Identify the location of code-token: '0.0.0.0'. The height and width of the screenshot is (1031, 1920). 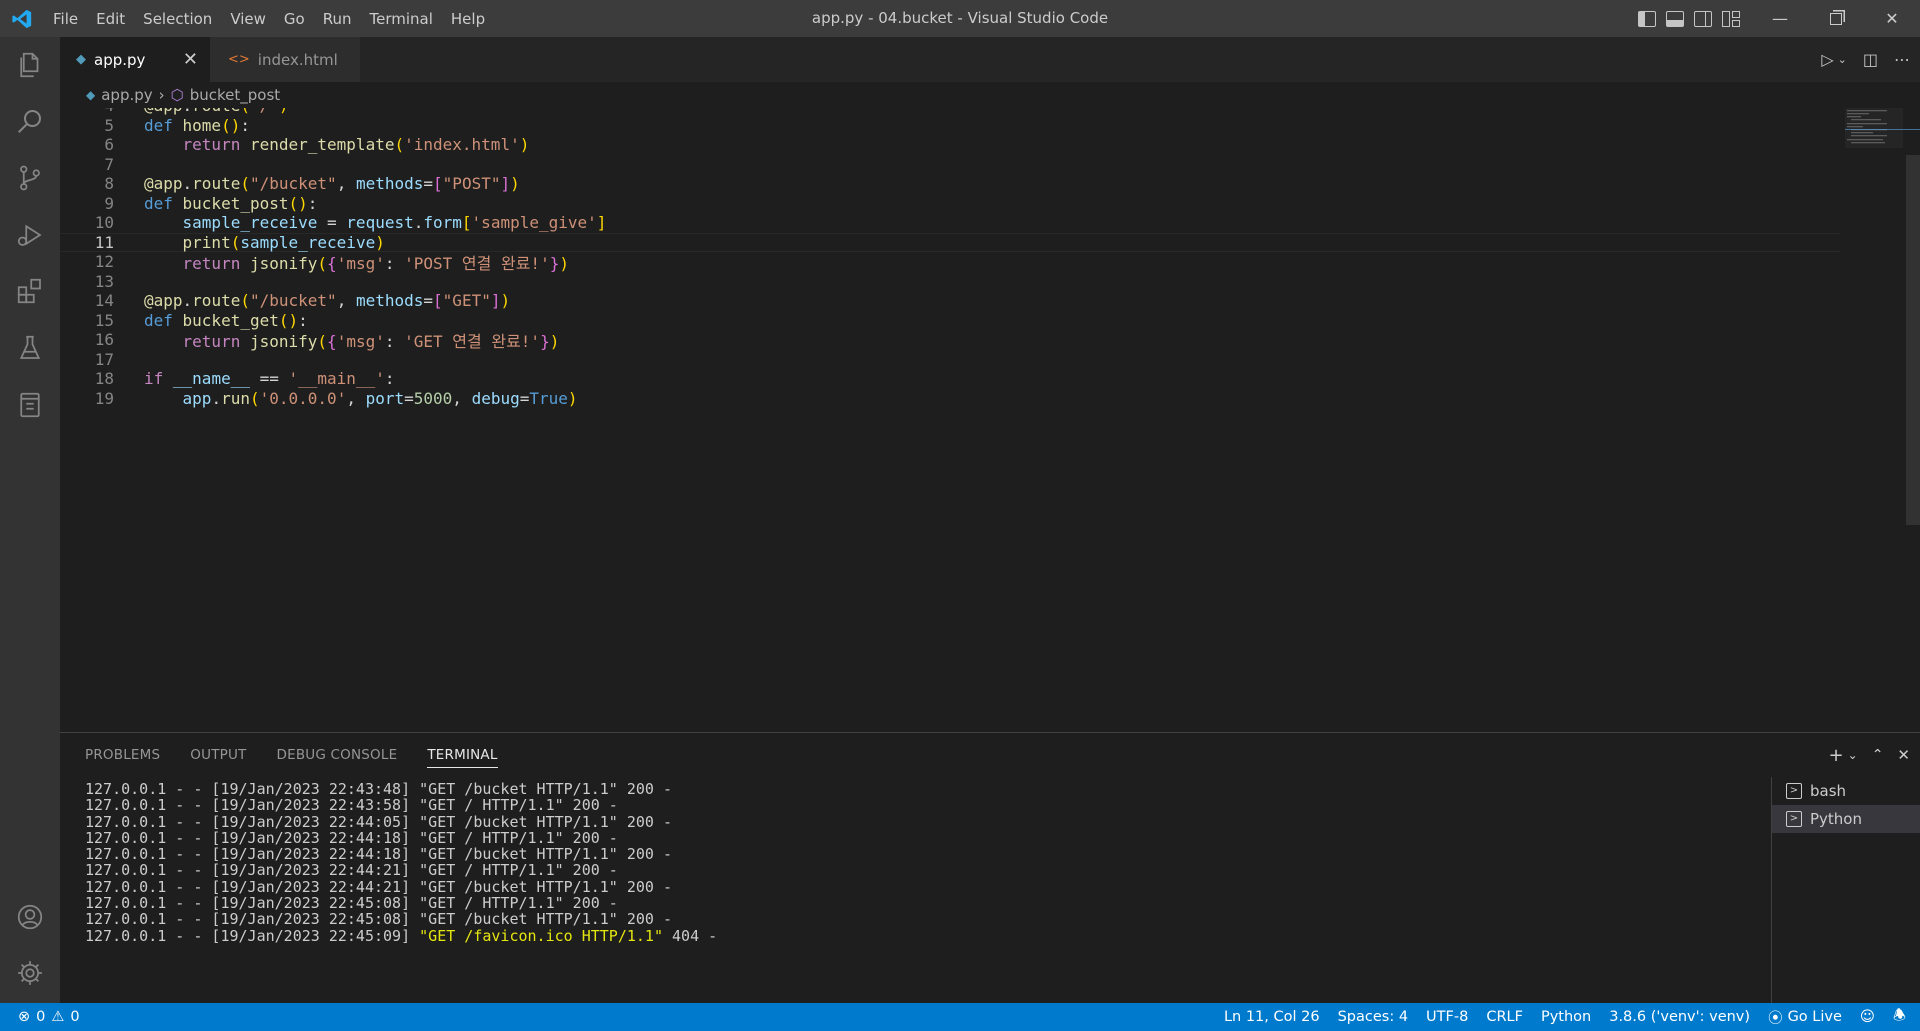
(303, 398).